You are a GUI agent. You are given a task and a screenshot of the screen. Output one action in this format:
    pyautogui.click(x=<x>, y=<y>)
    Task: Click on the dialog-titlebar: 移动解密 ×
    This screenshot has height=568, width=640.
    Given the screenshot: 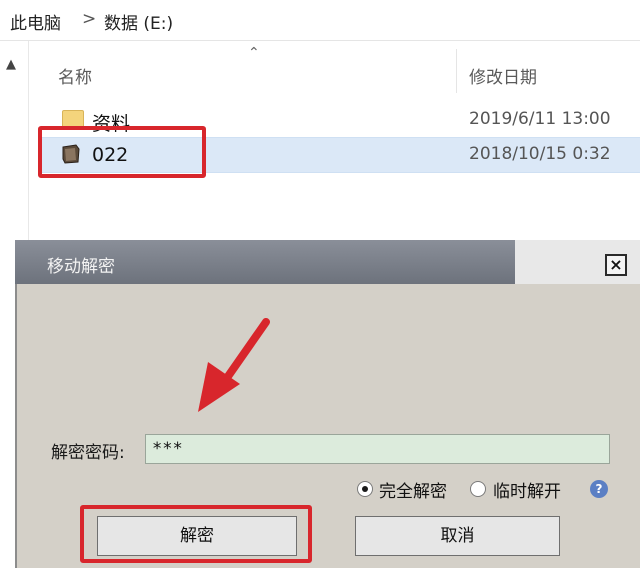 What is the action you would take?
    pyautogui.click(x=327, y=262)
    